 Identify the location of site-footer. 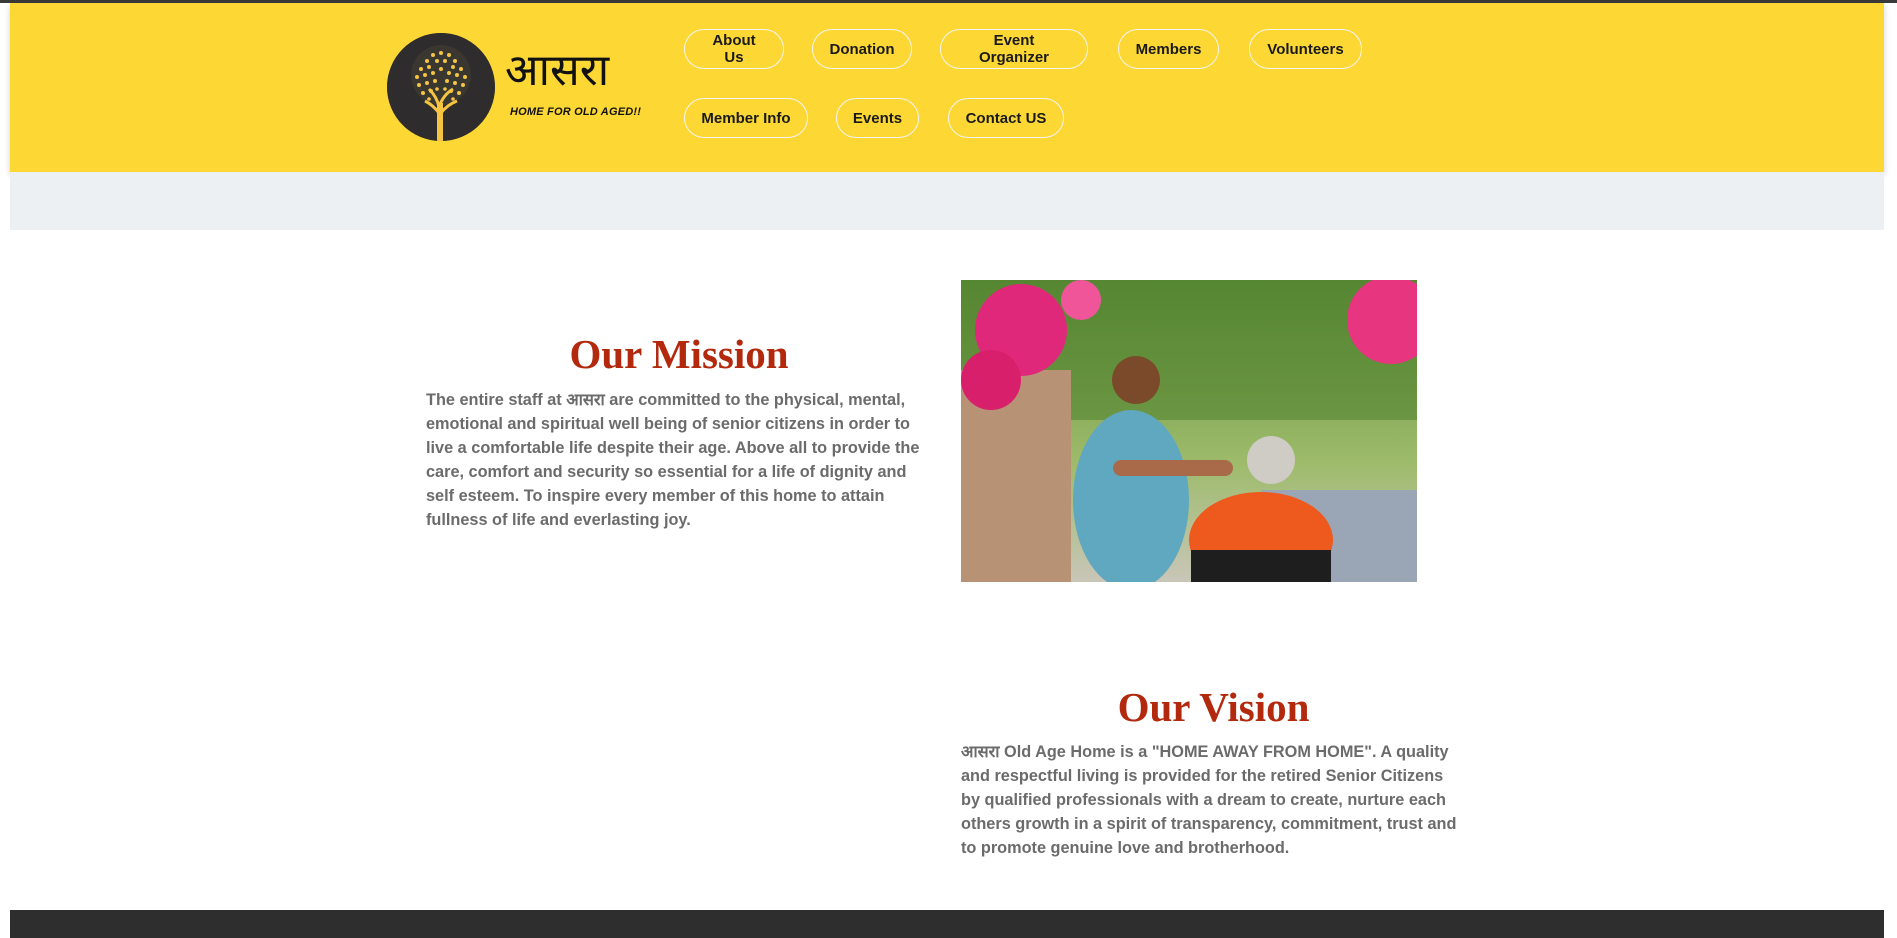
(947, 924).